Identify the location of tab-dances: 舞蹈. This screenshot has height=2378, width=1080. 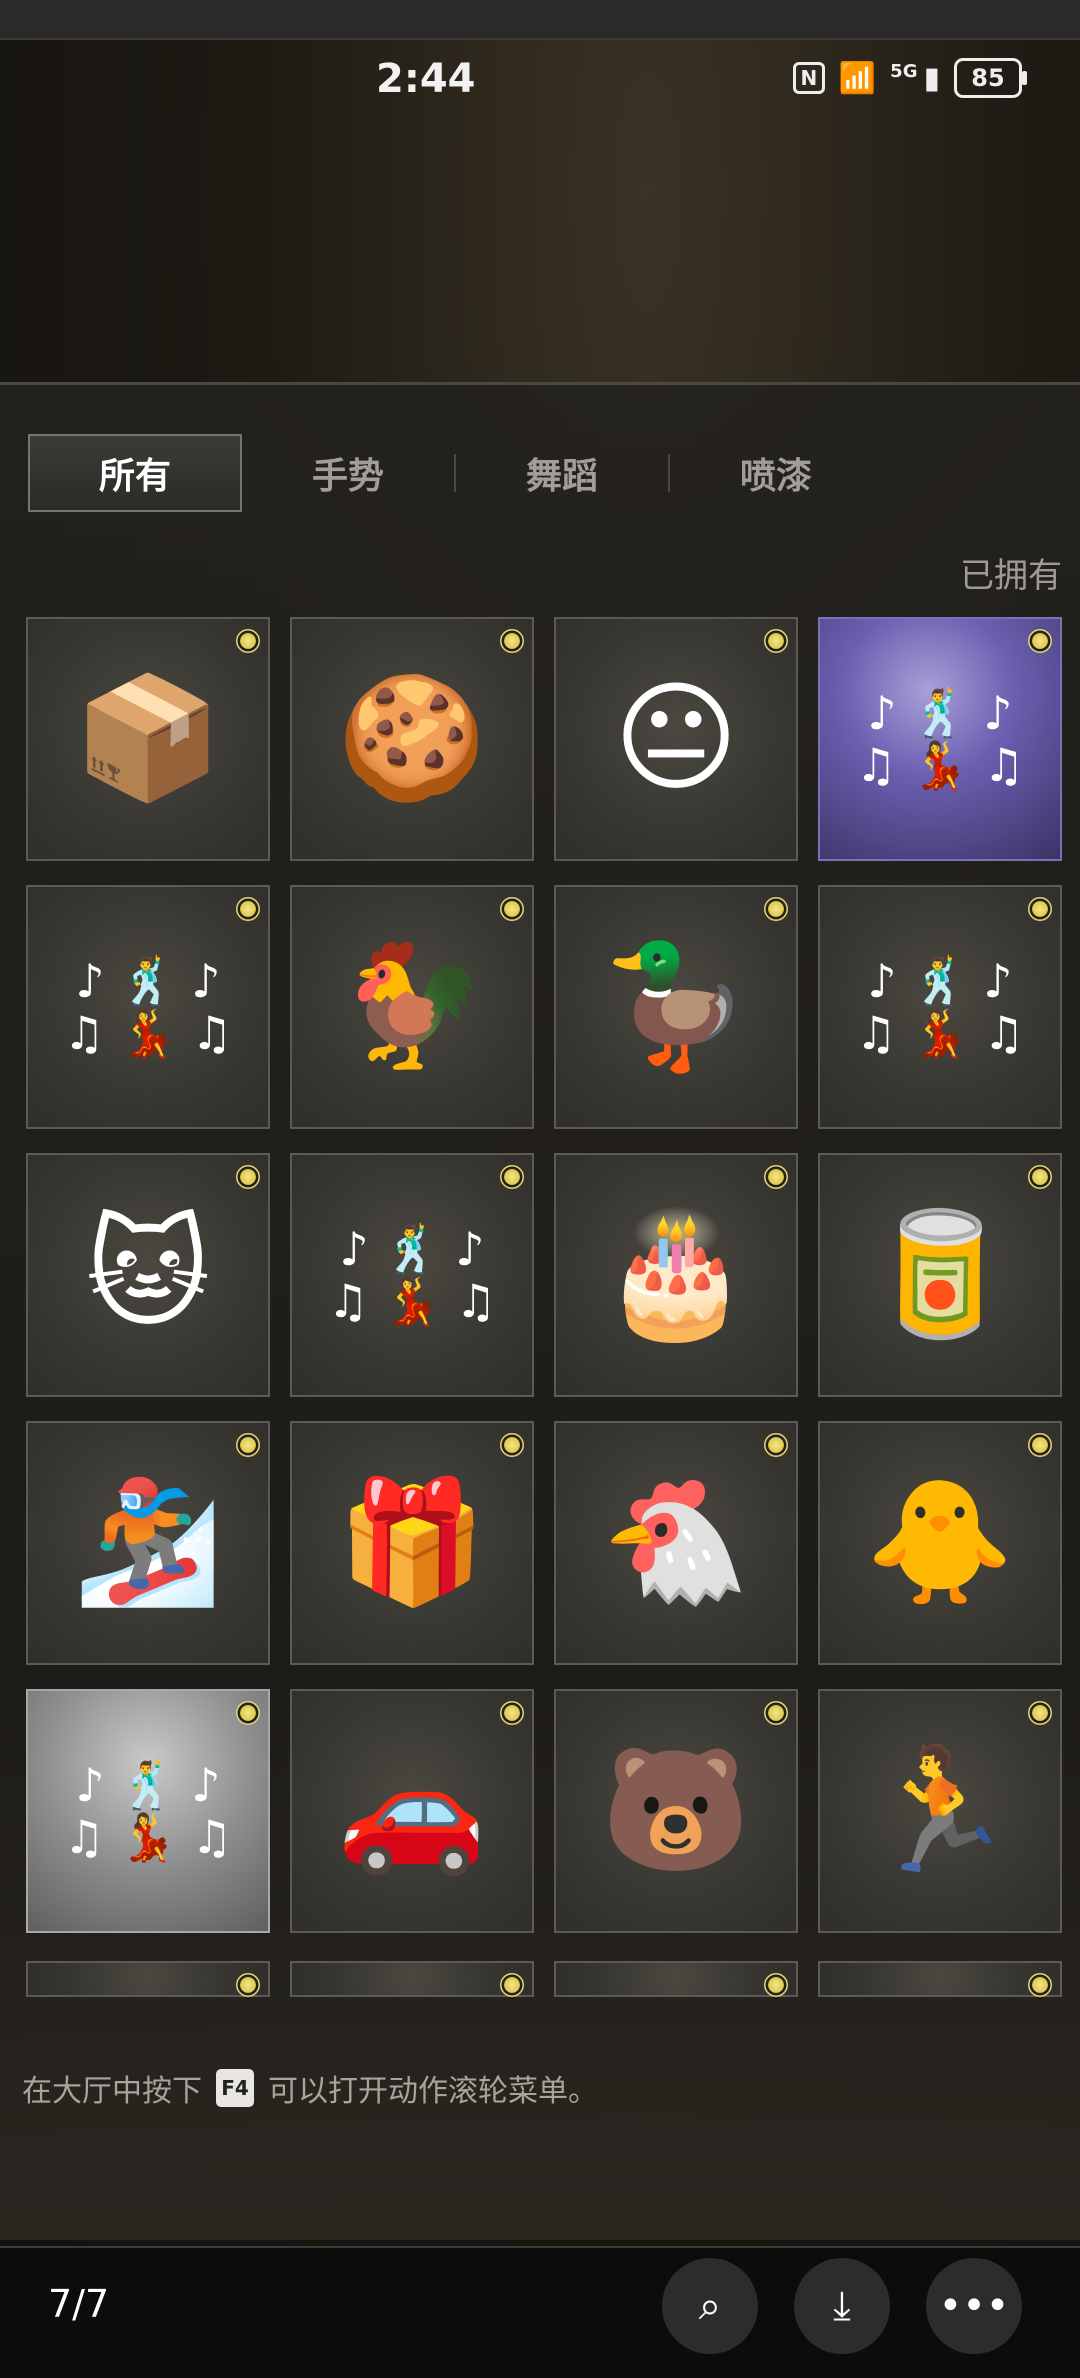
(562, 473).